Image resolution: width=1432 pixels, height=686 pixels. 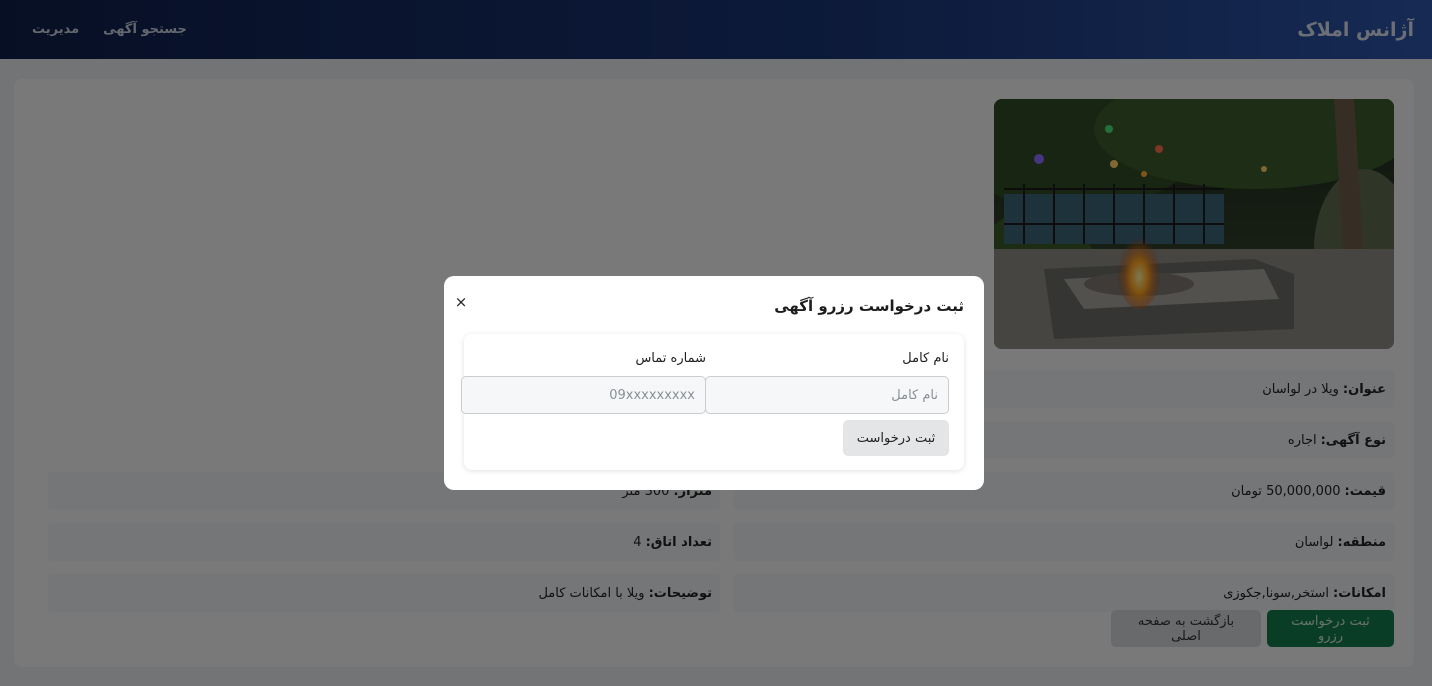 What do you see at coordinates (583, 395) in the screenshot?
I see `phone-input` at bounding box center [583, 395].